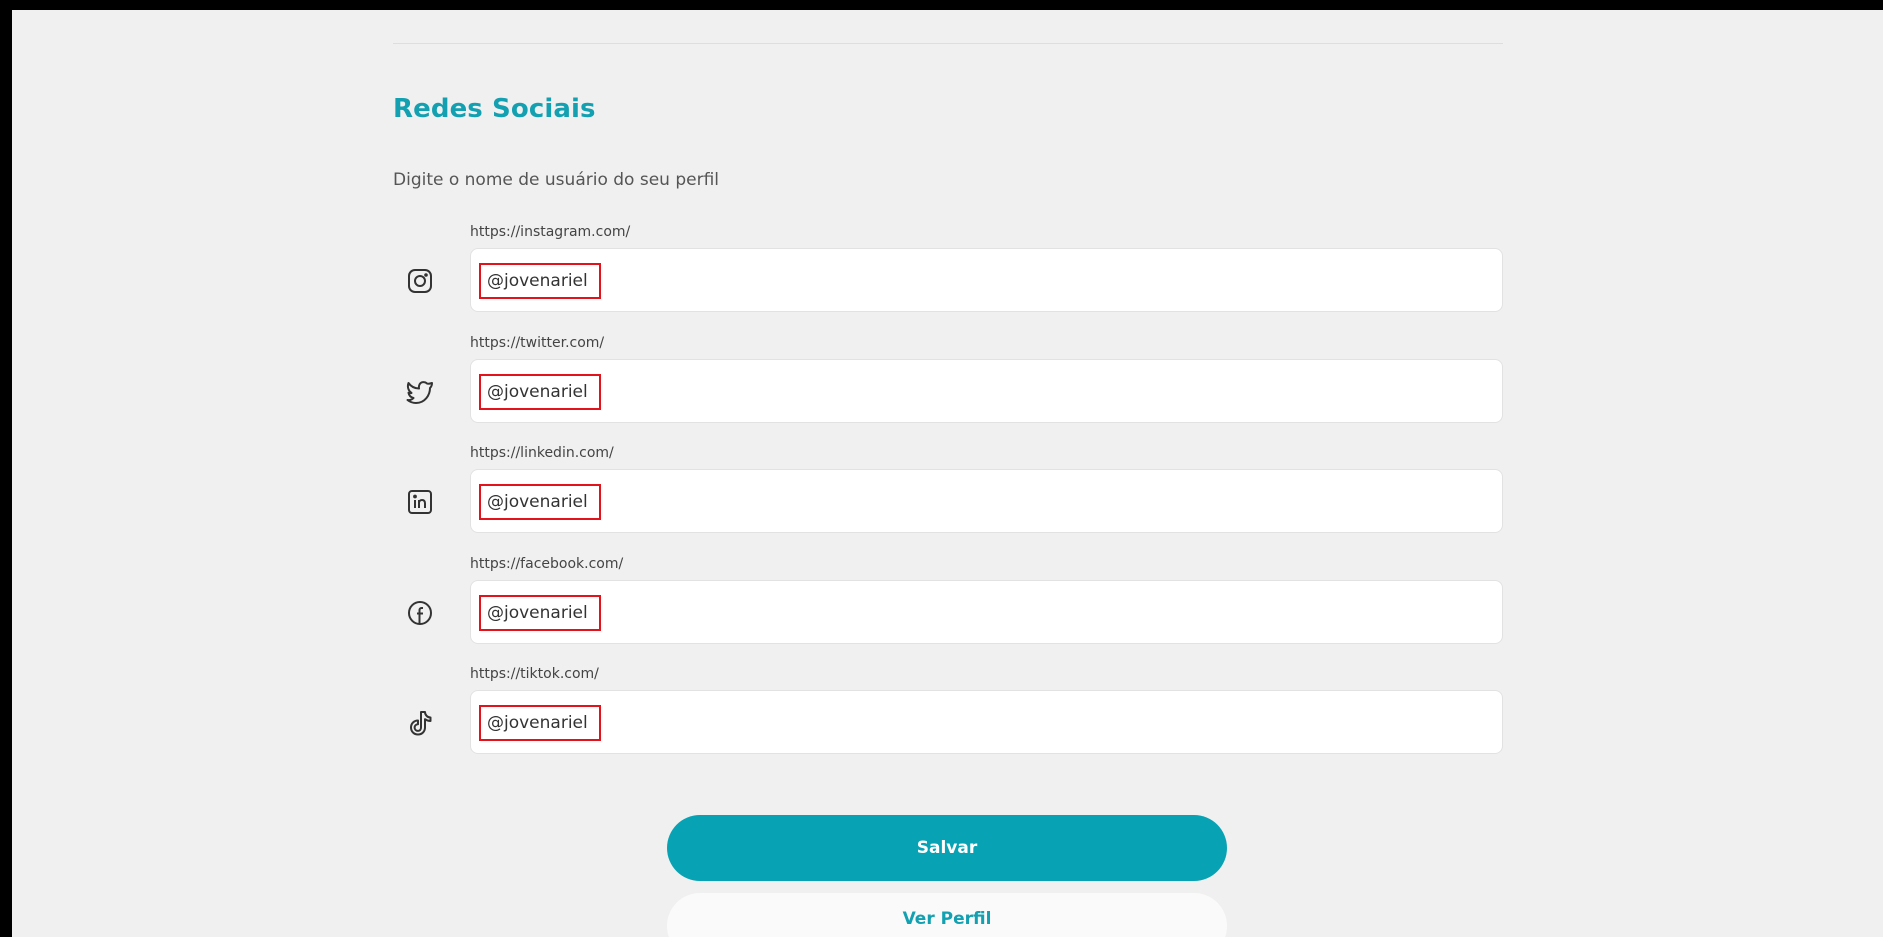  I want to click on tiktok-icon, so click(420, 723).